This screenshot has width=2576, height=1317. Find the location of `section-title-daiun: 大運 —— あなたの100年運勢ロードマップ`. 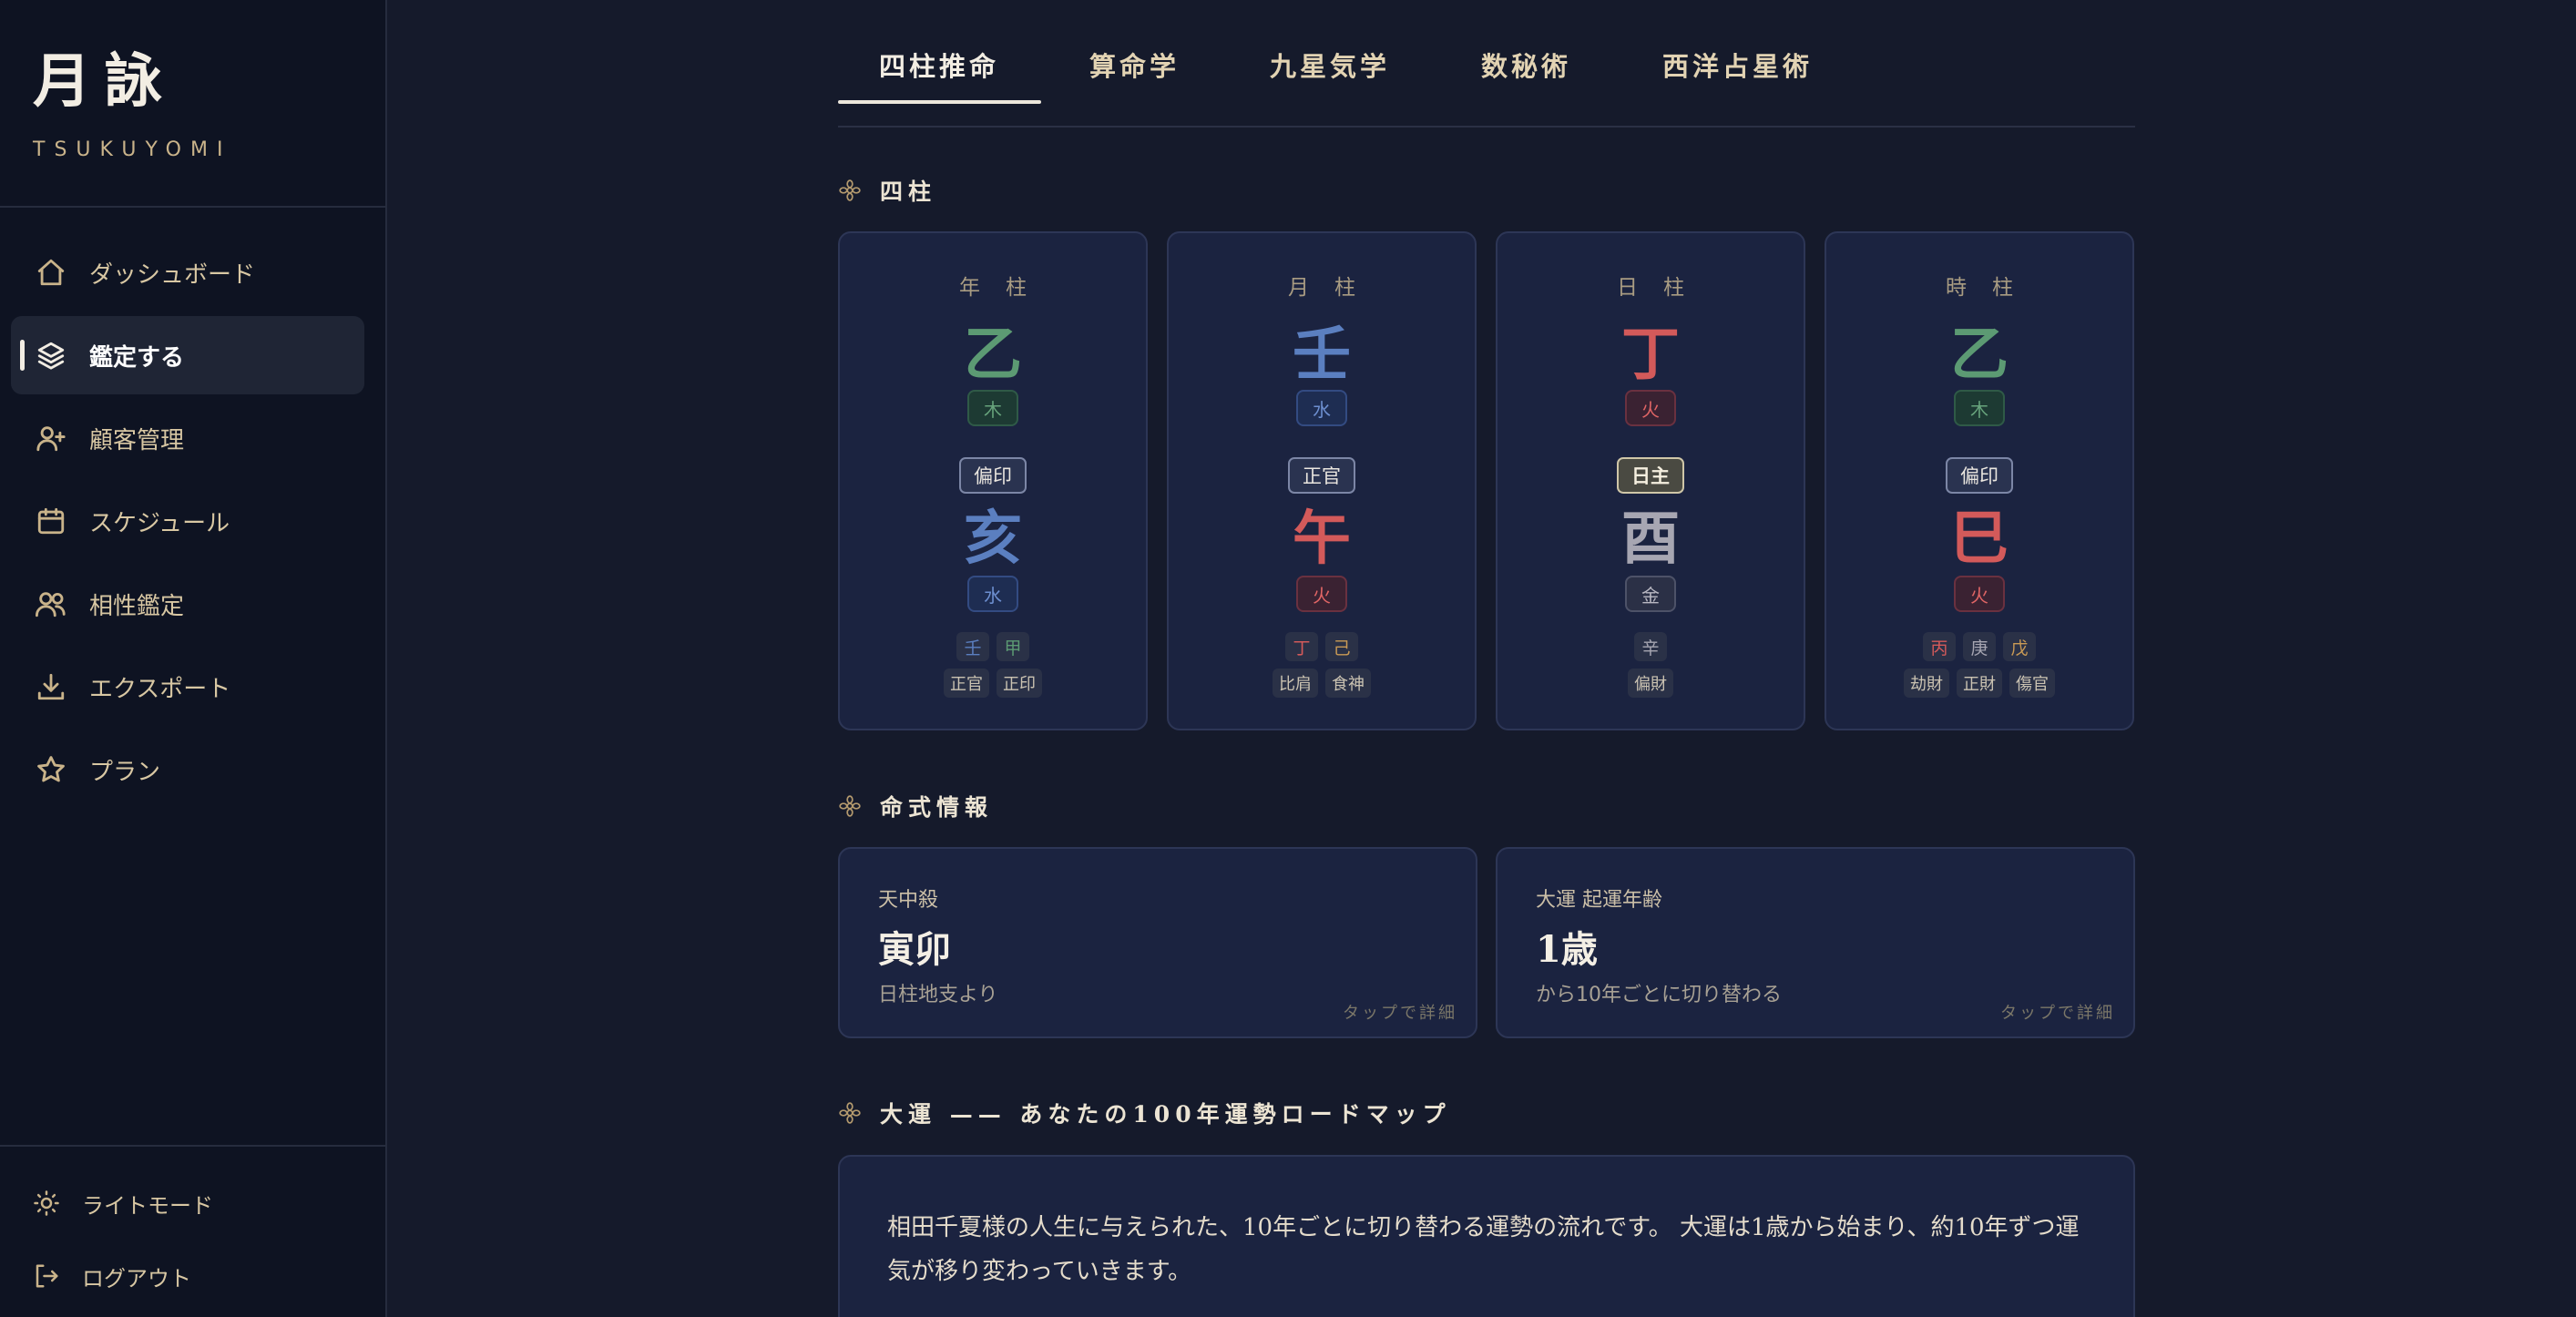

section-title-daiun: 大運 —— あなたの100年運勢ロードマップ is located at coordinates (1144, 1113).